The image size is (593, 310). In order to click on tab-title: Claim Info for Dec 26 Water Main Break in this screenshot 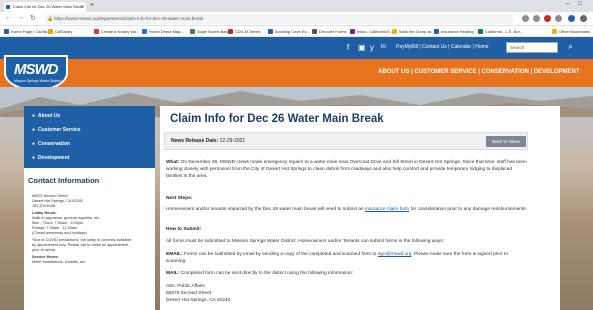, I will do `click(48, 6)`.